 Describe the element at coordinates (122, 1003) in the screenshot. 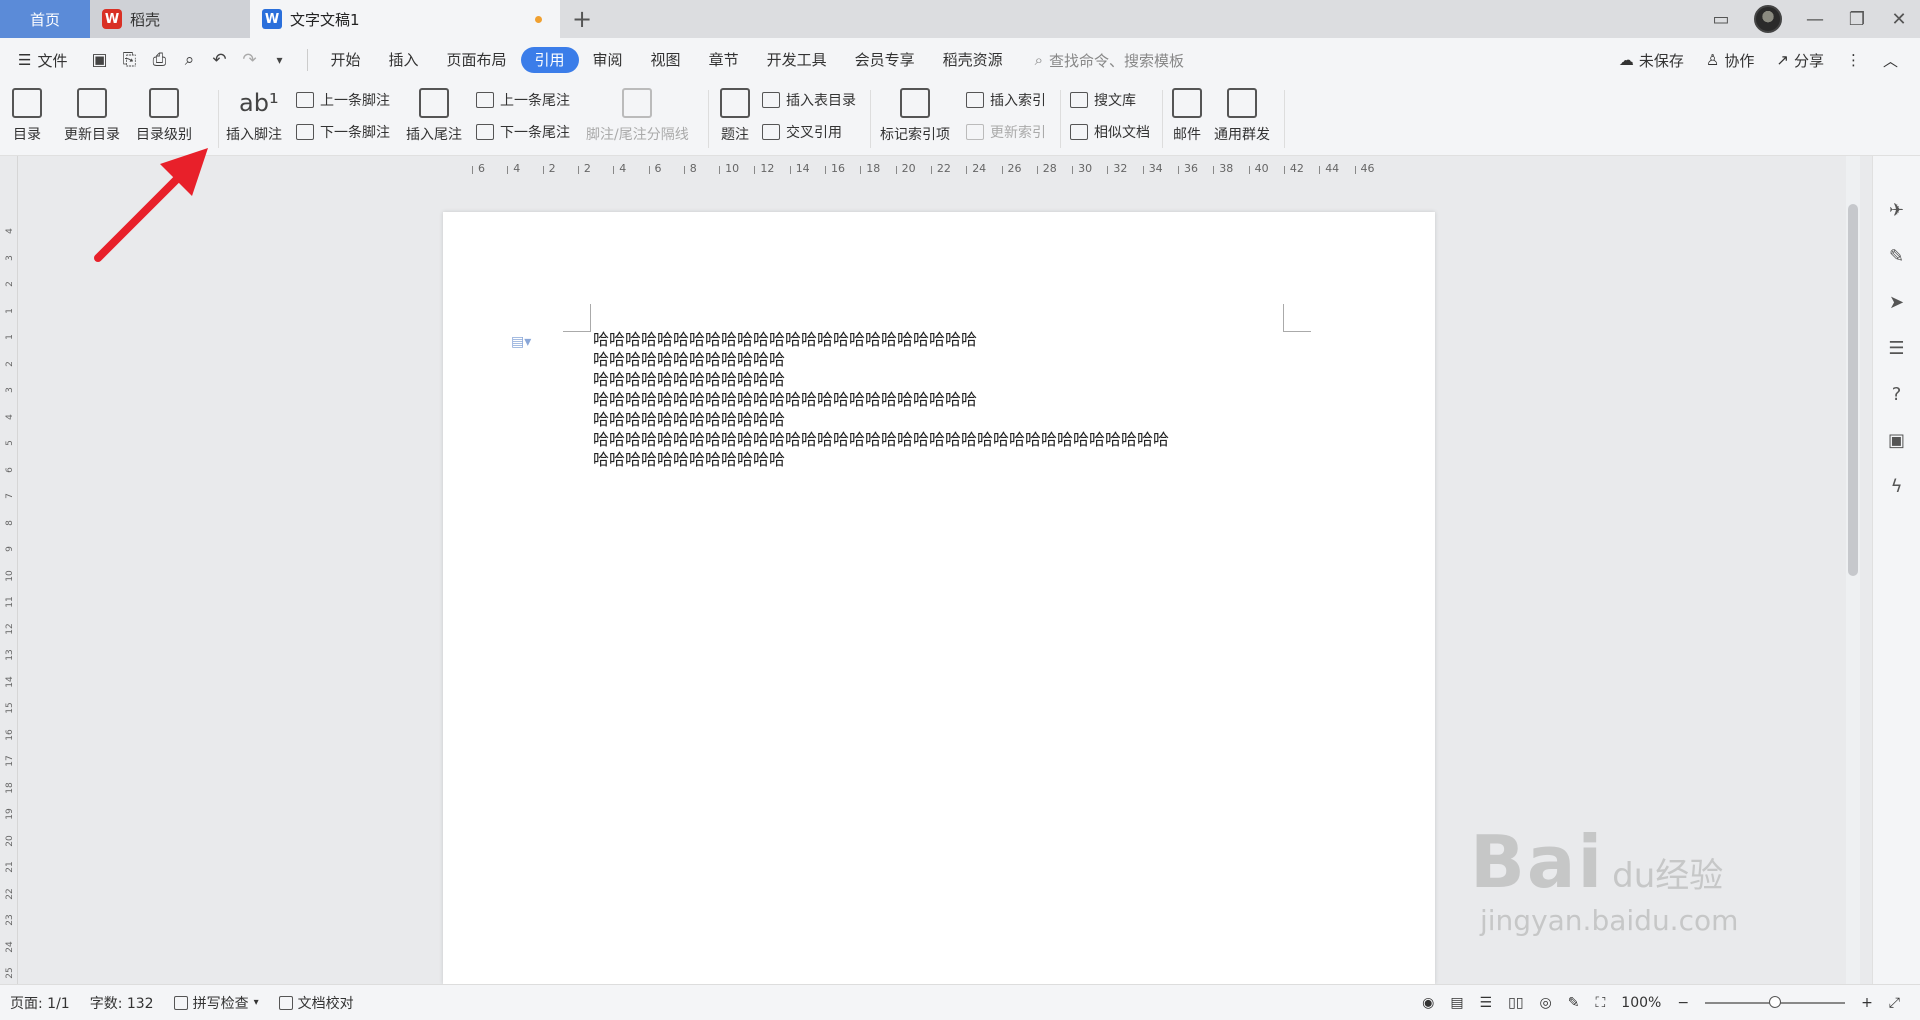

I see `word-count: 字数: 132` at that location.